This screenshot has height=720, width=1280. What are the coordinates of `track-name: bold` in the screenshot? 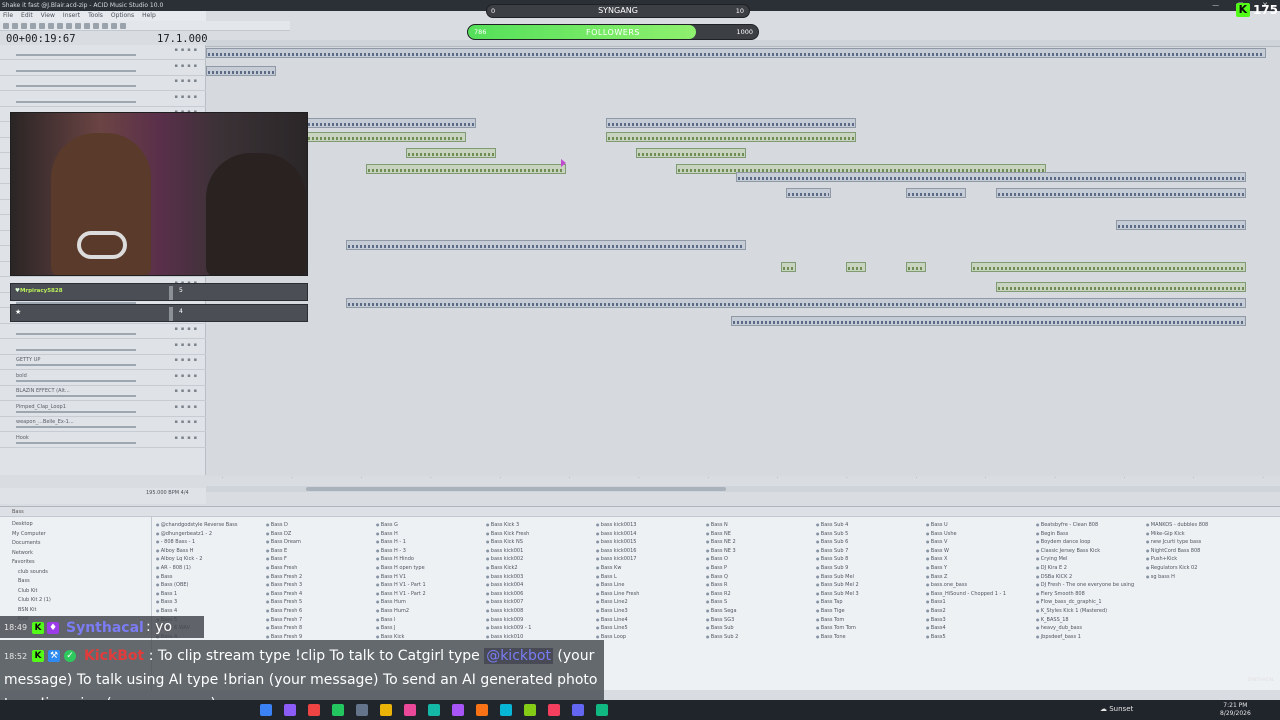 It's located at (21, 376).